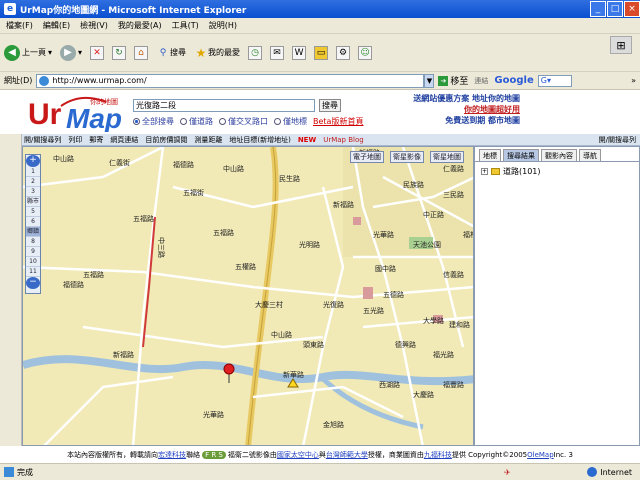 This screenshot has width=640, height=480. What do you see at coordinates (347, 455) in the screenshot?
I see `footer-link-ntnu: 台灣師範大學` at bounding box center [347, 455].